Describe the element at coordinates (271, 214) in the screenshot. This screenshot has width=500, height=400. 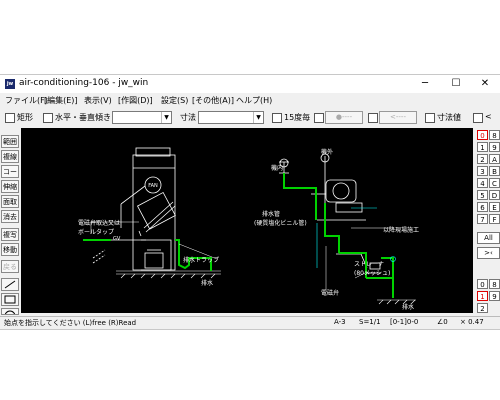
I see `label-drain-pipe: 排水管` at that location.